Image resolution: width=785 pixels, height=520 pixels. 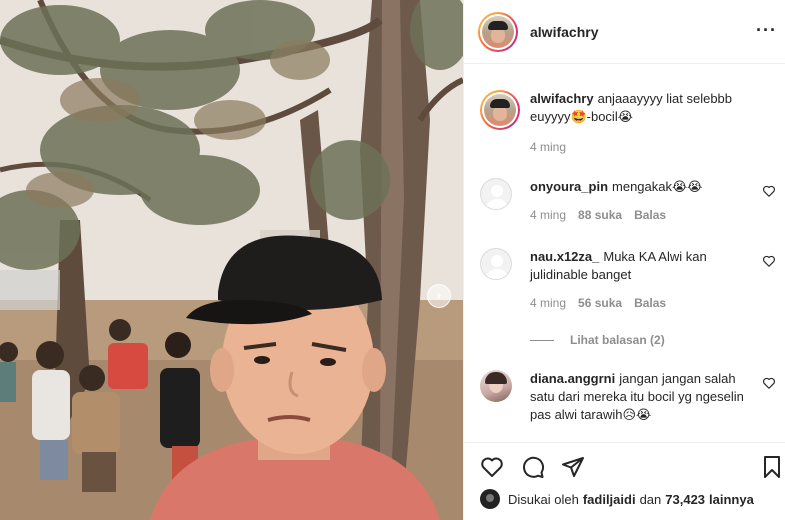 What do you see at coordinates (657, 186) in the screenshot?
I see `comment-text: mengakak😭😭` at bounding box center [657, 186].